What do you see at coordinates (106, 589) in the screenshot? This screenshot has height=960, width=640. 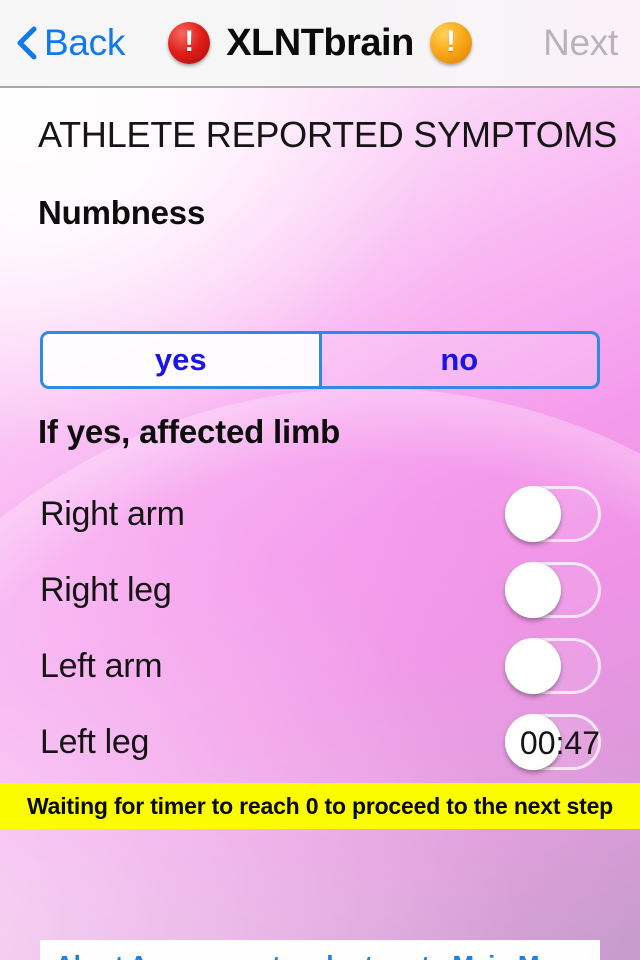 I see `limb-label-right-leg: Right leg` at bounding box center [106, 589].